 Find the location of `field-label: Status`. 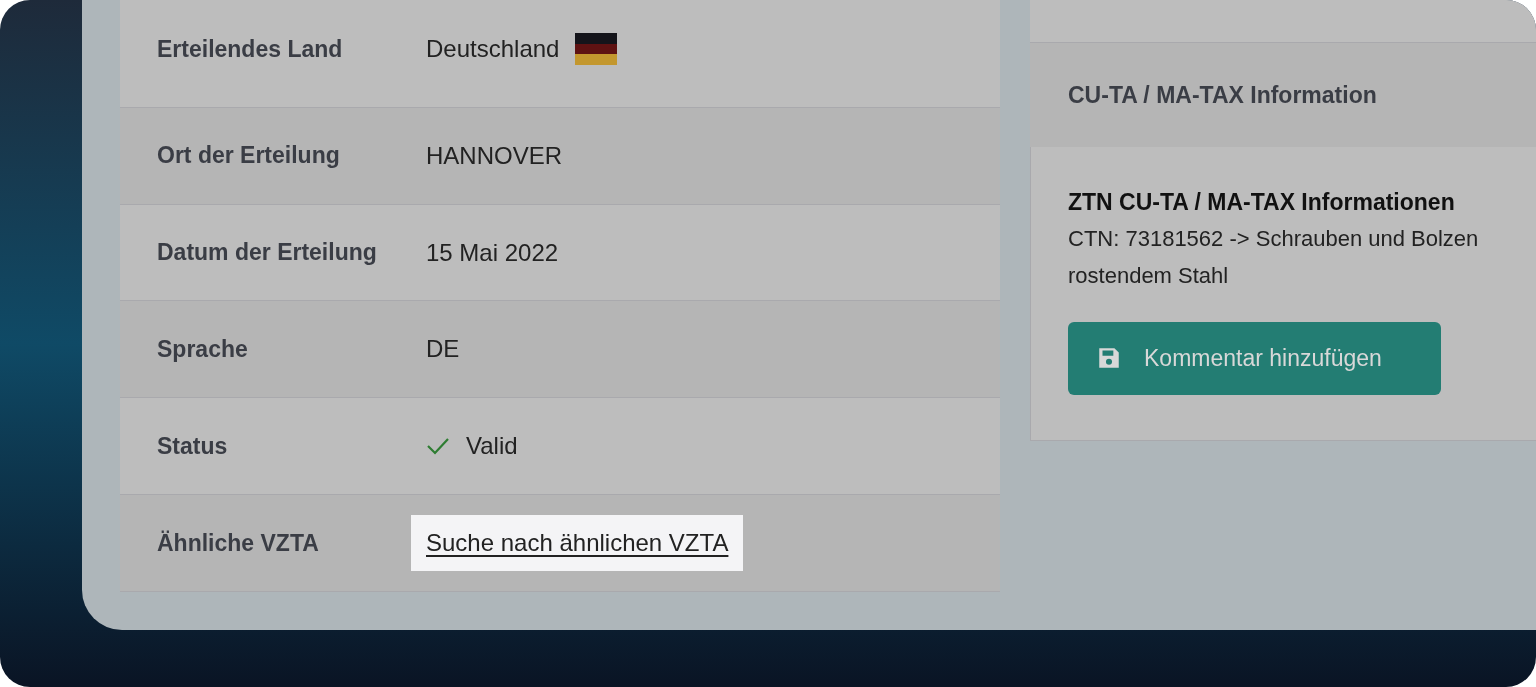

field-label: Status is located at coordinates (192, 446).